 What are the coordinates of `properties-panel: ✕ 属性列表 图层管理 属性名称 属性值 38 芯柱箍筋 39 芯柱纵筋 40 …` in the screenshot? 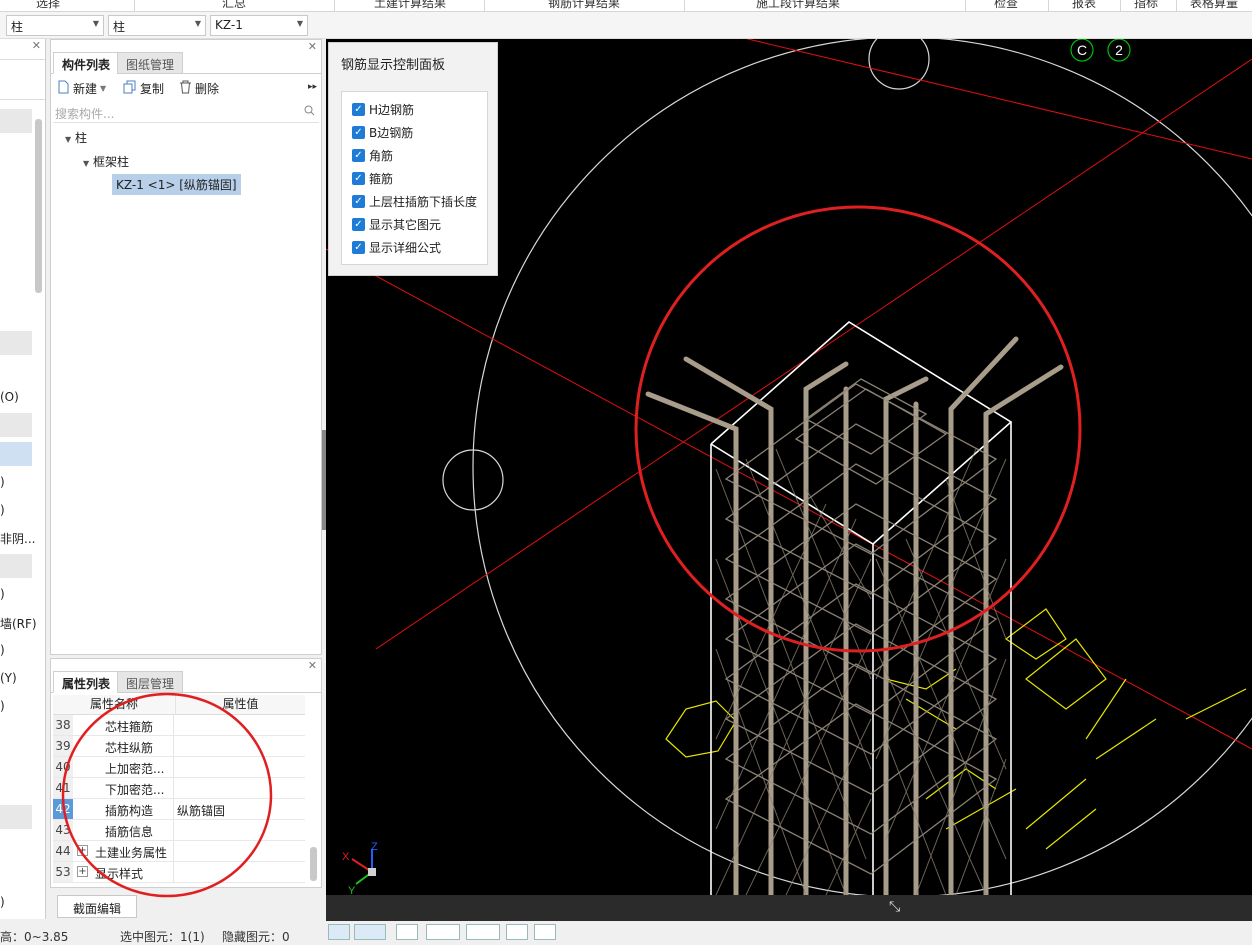 It's located at (186, 778).